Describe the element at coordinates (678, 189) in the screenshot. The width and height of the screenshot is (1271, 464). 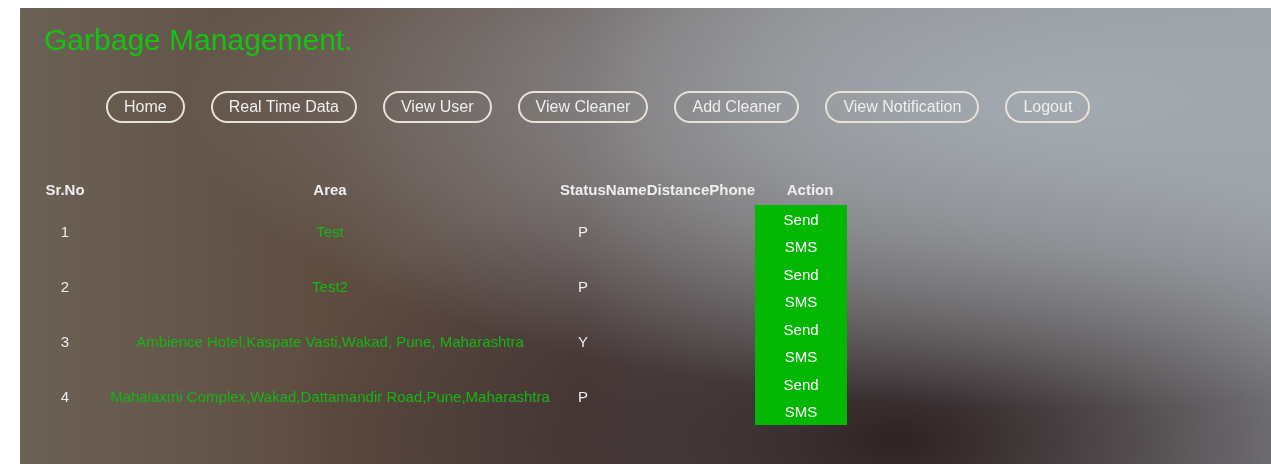
I see `column-header: Distance` at that location.